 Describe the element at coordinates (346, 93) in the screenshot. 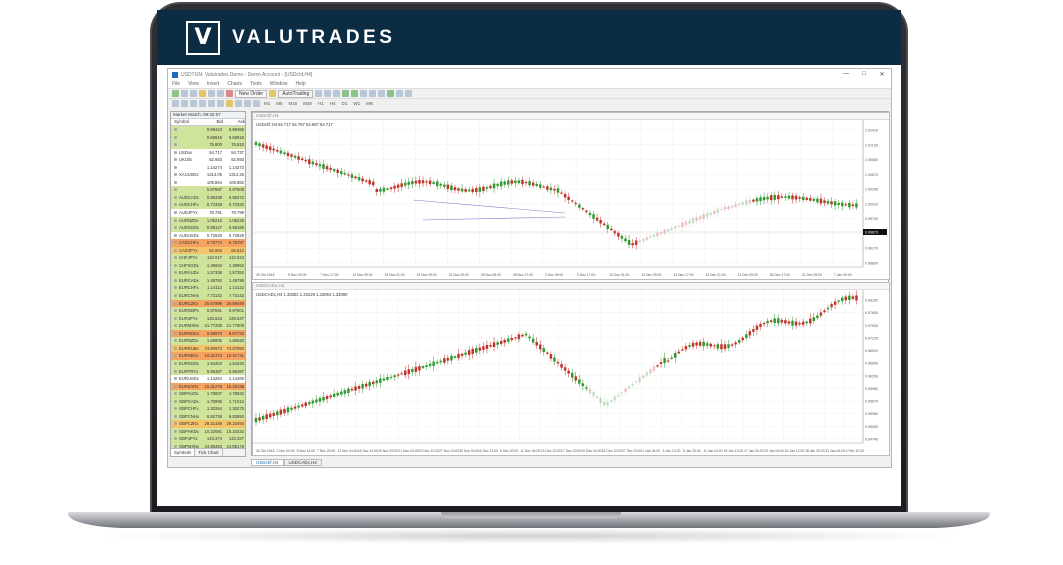

I see `zoom-in-icon` at that location.